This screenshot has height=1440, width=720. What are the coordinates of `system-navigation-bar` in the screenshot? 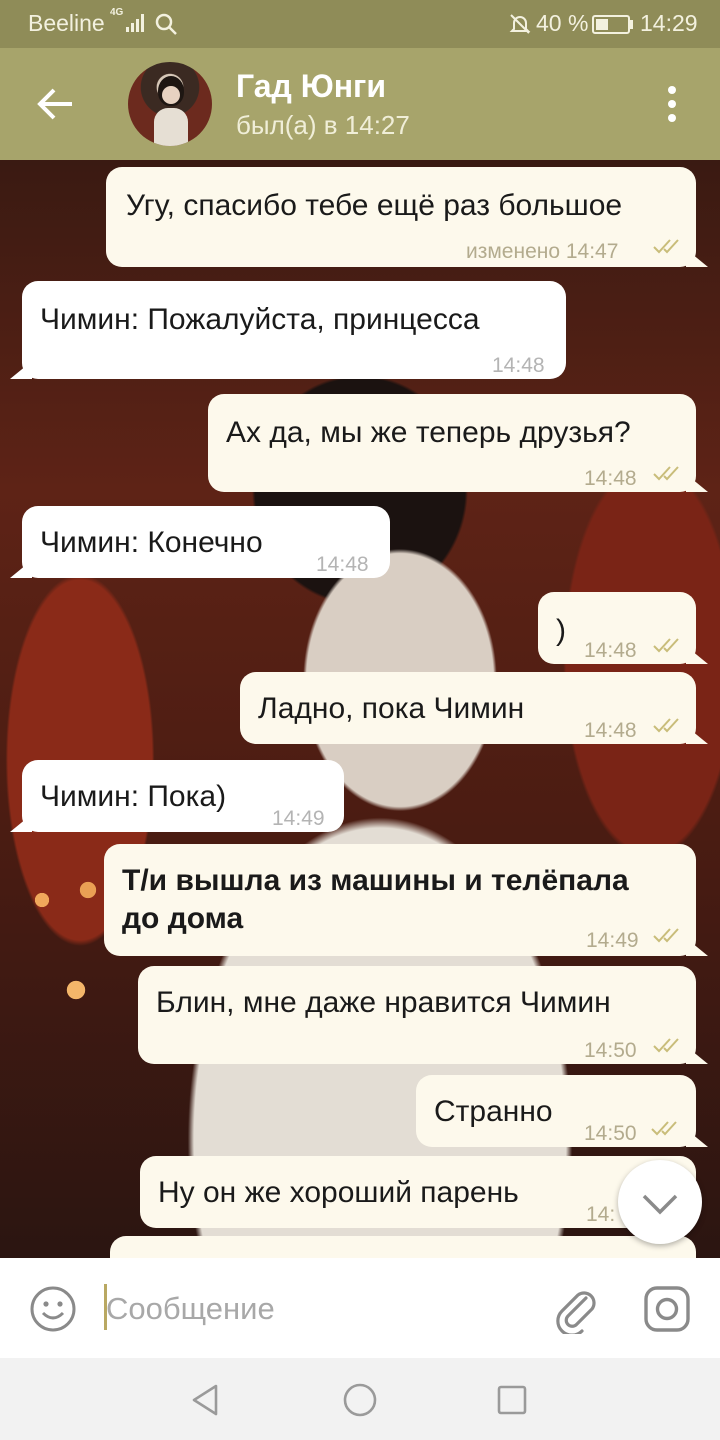 It's located at (360, 1399).